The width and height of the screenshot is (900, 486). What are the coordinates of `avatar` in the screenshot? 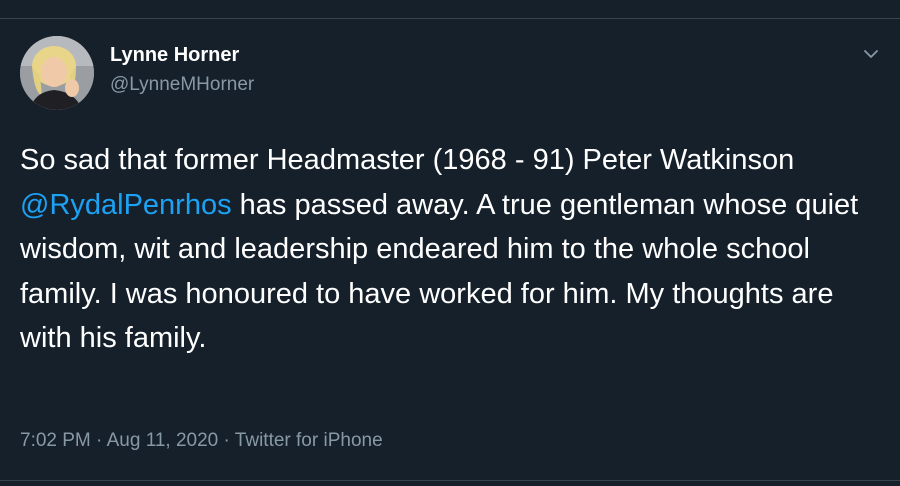 It's located at (57, 73).